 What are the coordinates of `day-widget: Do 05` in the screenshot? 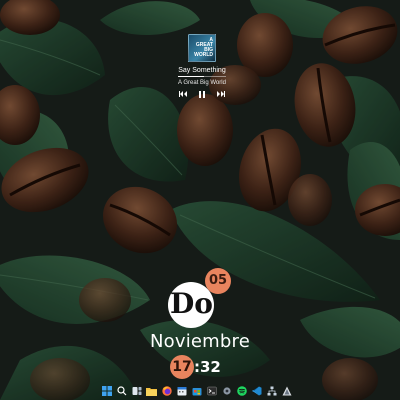 It's located at (203, 298).